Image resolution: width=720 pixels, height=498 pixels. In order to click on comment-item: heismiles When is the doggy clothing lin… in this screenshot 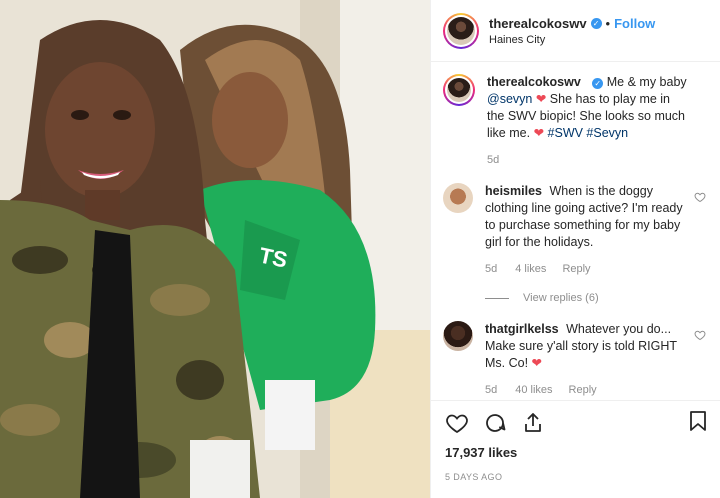, I will do `click(575, 245)`.